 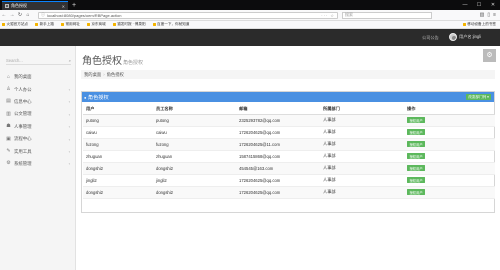 I want to click on user-menu: 用户名:jingli, so click(x=465, y=37).